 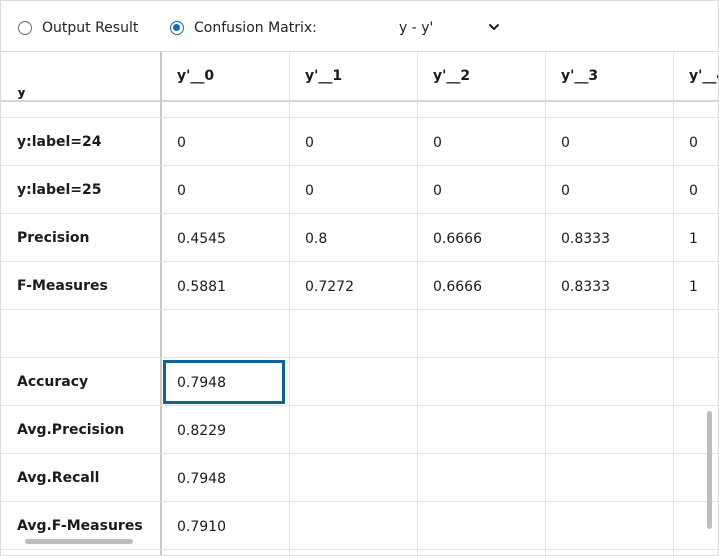 What do you see at coordinates (329, 287) in the screenshot?
I see `table-cell: 0.7272` at bounding box center [329, 287].